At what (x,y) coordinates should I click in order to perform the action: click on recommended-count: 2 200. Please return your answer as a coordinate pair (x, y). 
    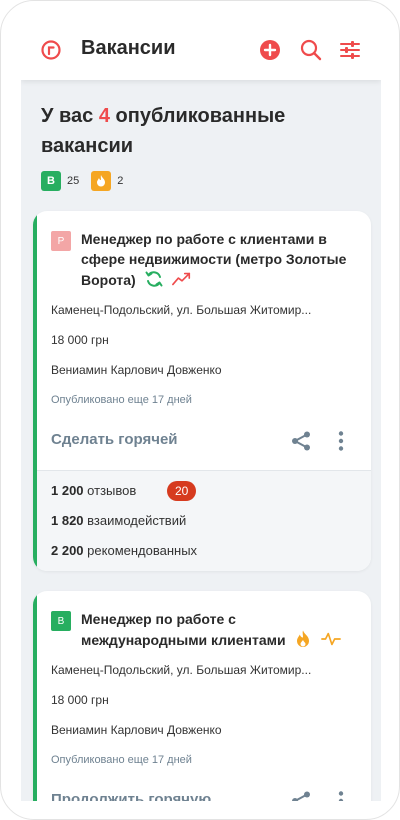
    Looking at the image, I should click on (67, 550).